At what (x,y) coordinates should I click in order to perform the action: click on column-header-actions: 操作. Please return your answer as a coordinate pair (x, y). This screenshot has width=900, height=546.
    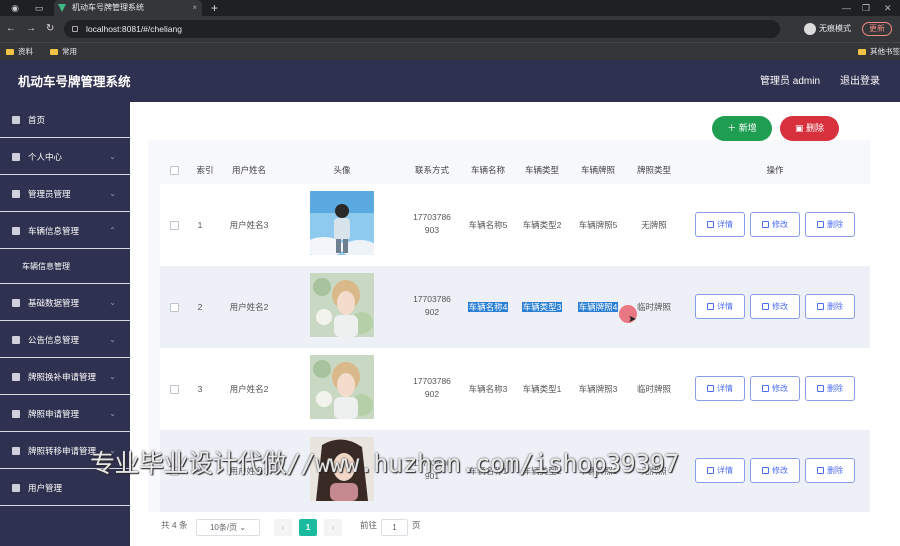
    Looking at the image, I should click on (775, 170).